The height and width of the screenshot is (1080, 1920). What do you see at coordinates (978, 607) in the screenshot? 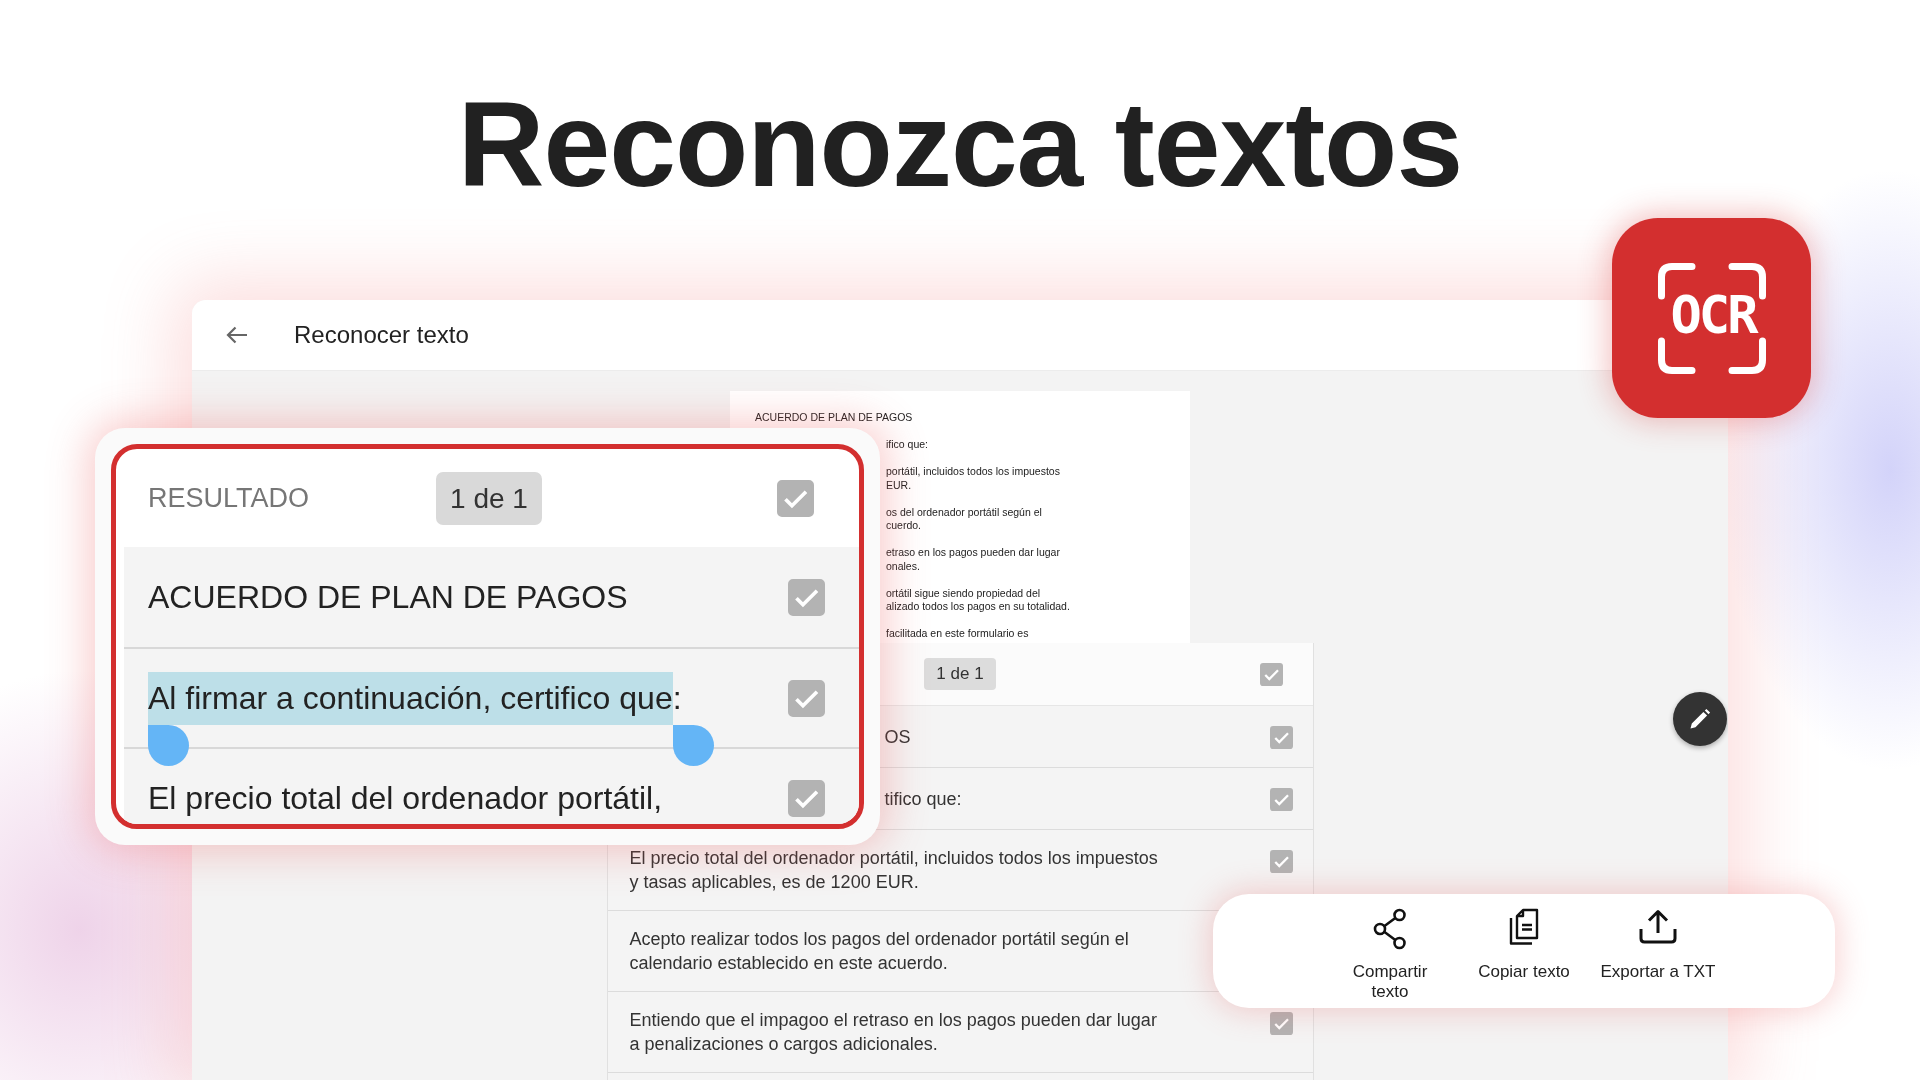
I see `document-line: alizado todos los pagos en su totalidad.` at bounding box center [978, 607].